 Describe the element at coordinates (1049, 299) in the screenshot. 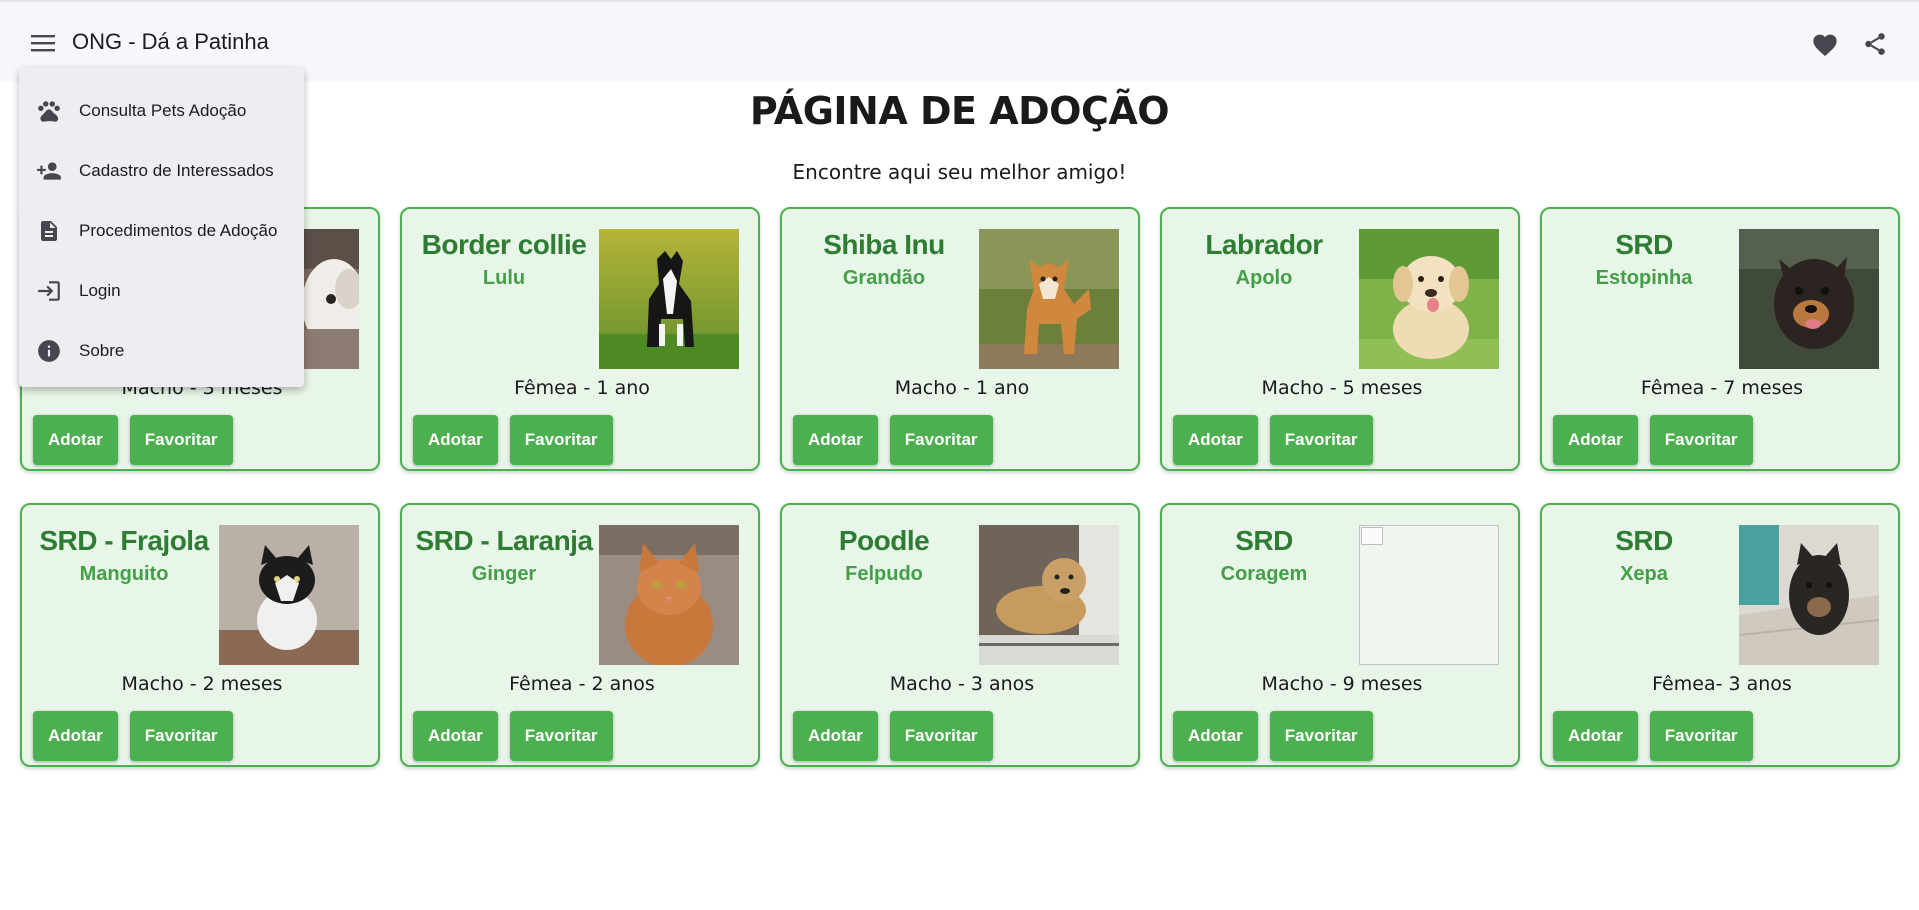

I see `shiba-inu-photo` at that location.